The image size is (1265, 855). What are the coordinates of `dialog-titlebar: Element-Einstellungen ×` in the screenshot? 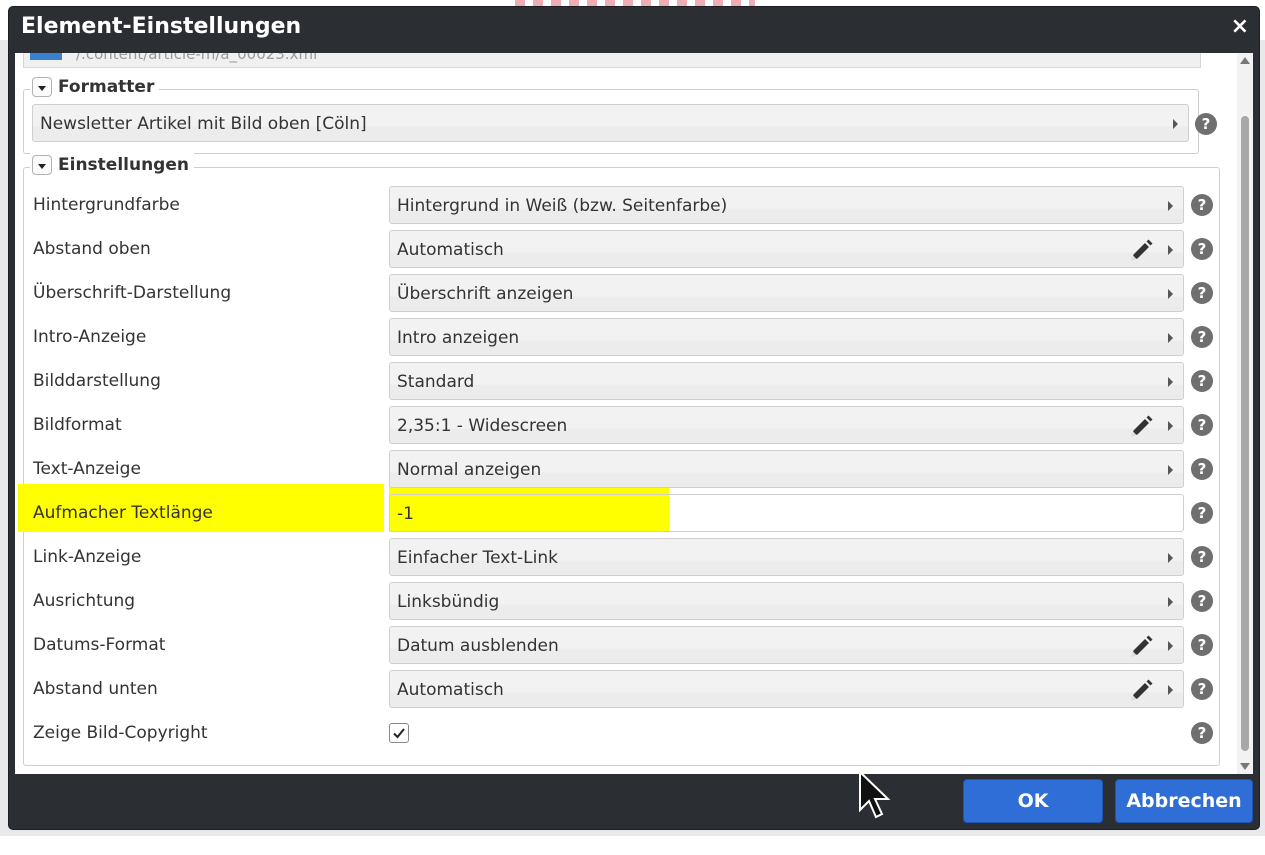 It's located at (634, 30).